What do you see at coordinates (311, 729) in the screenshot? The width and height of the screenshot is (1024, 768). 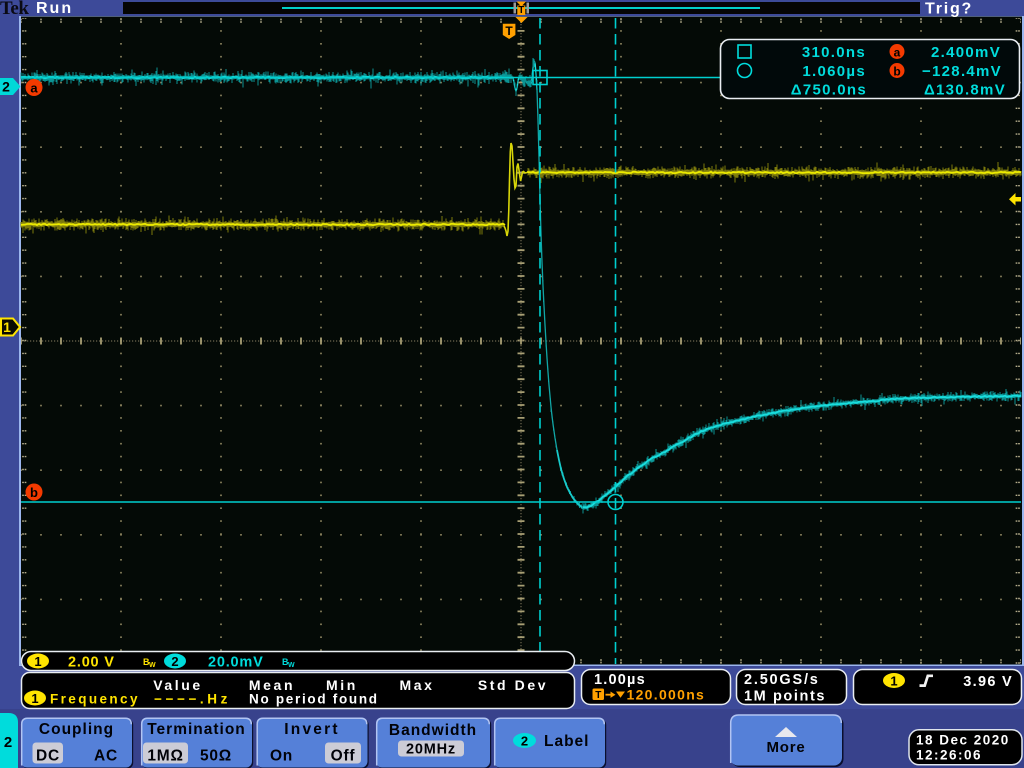 I see `svg-text: Invert` at bounding box center [311, 729].